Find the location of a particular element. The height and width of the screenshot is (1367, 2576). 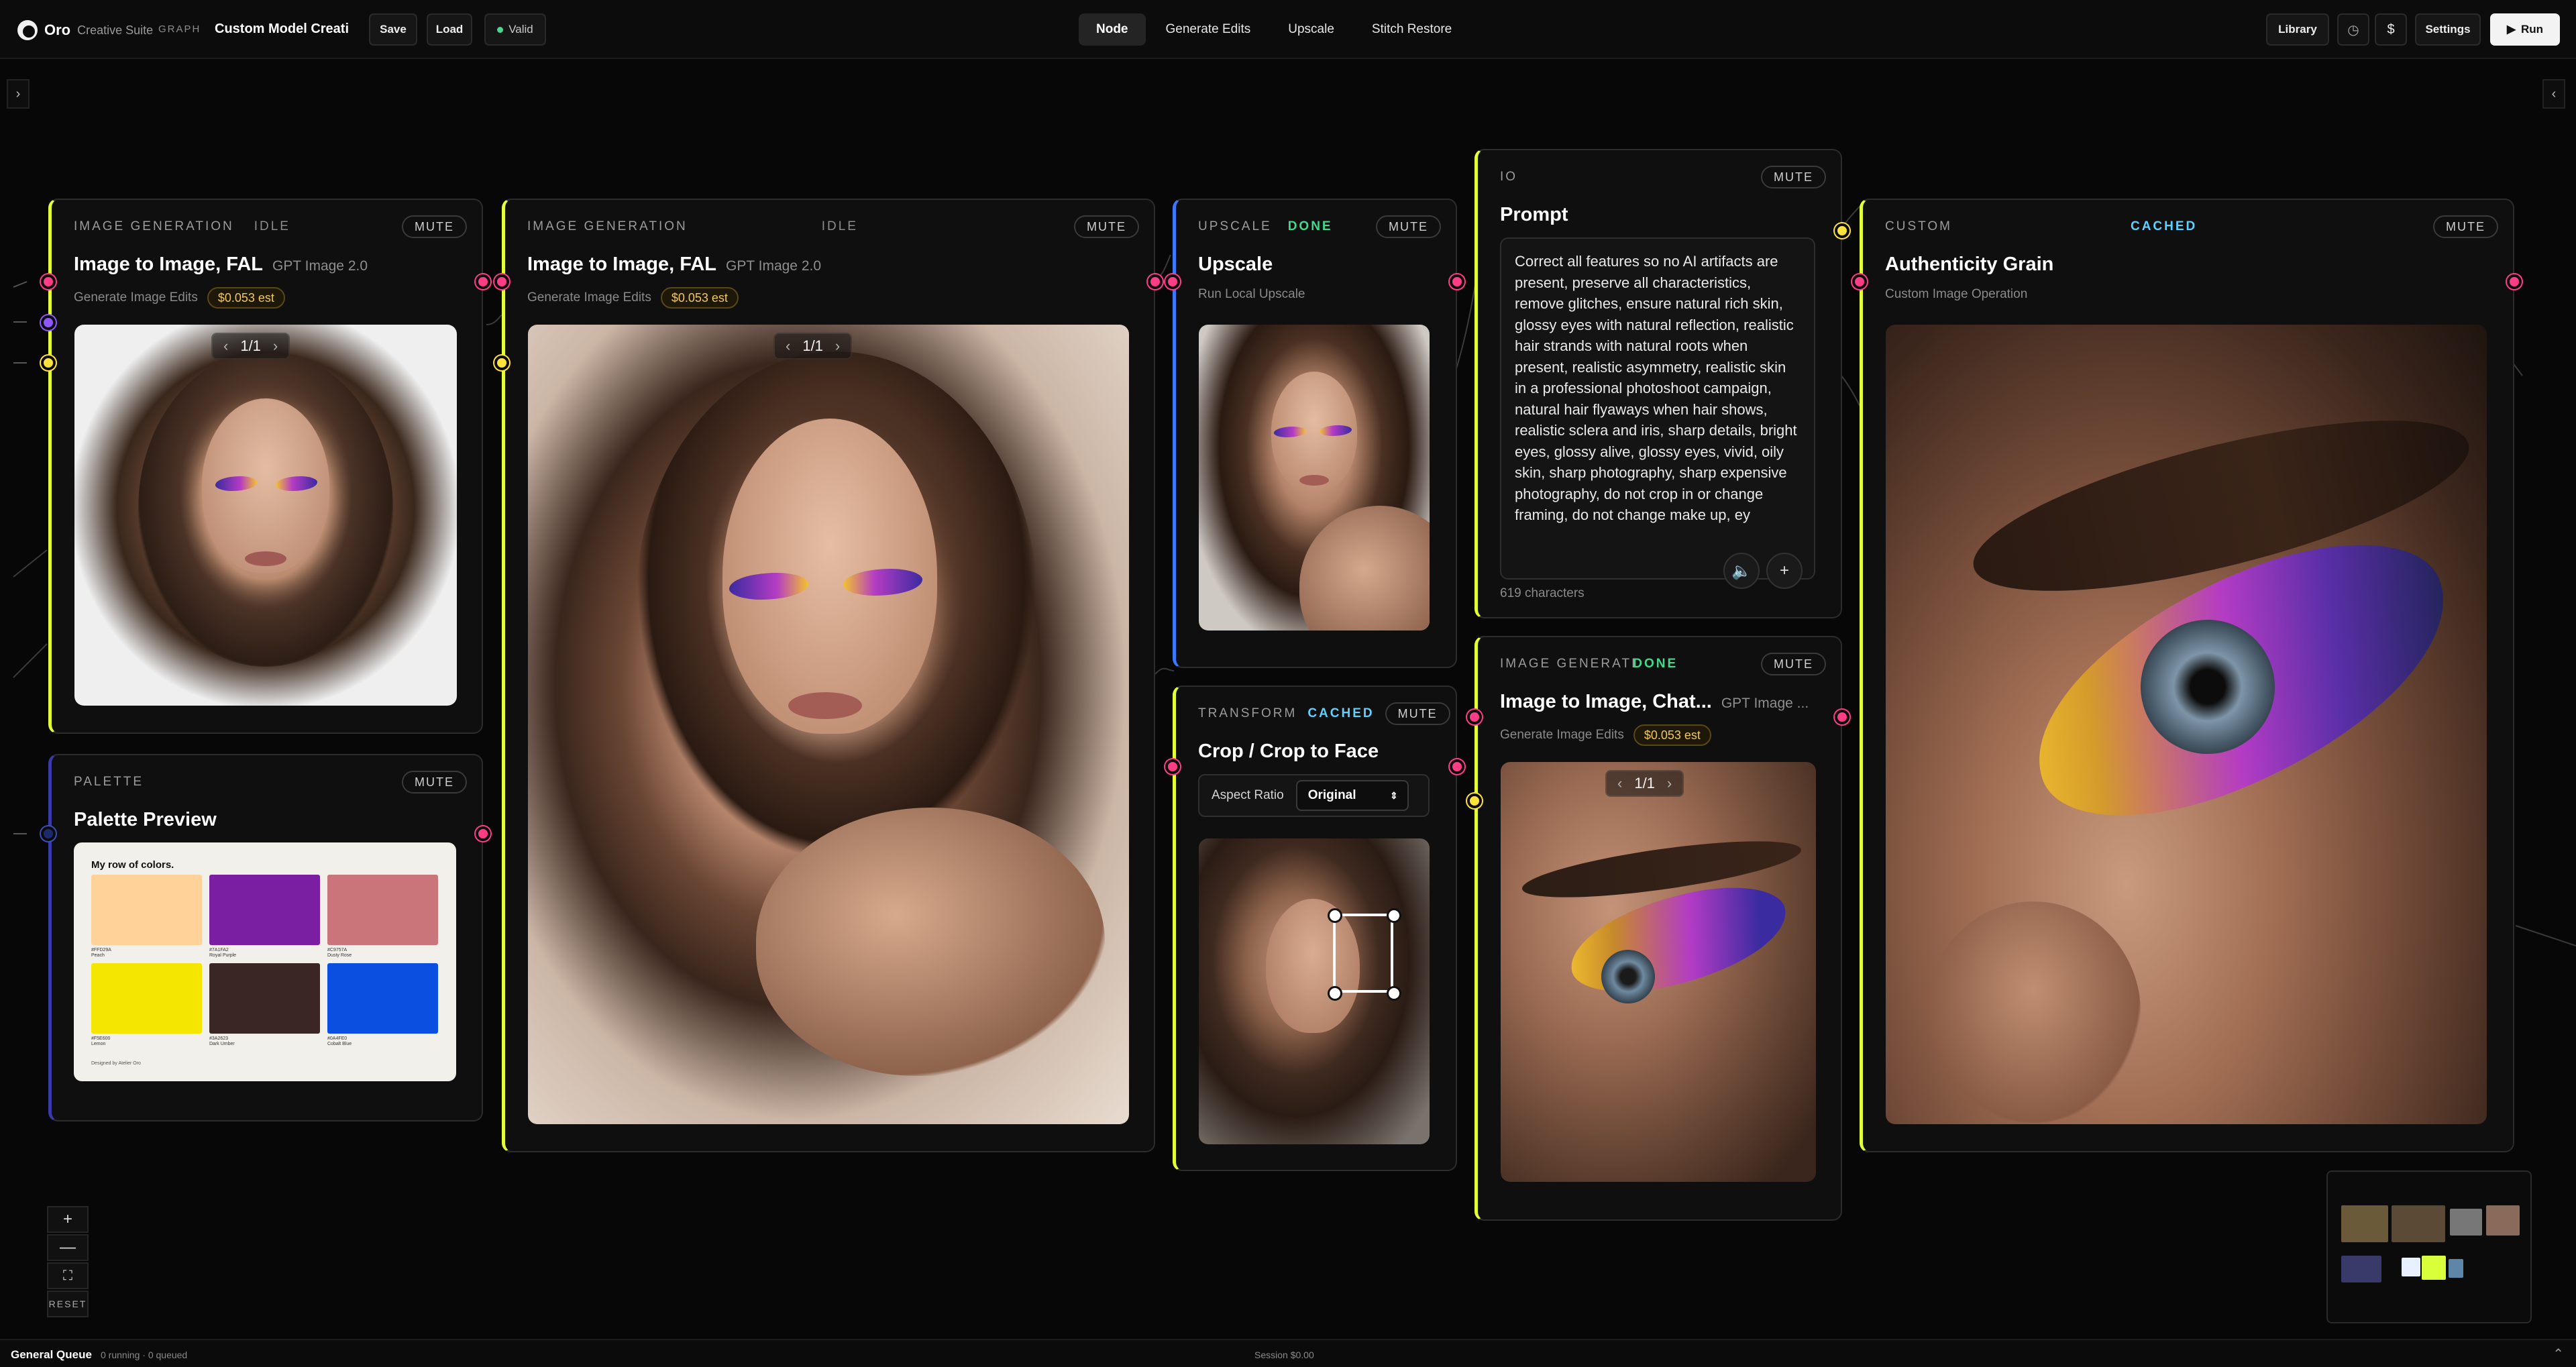

crop-handle-tl is located at coordinates (1335, 916).